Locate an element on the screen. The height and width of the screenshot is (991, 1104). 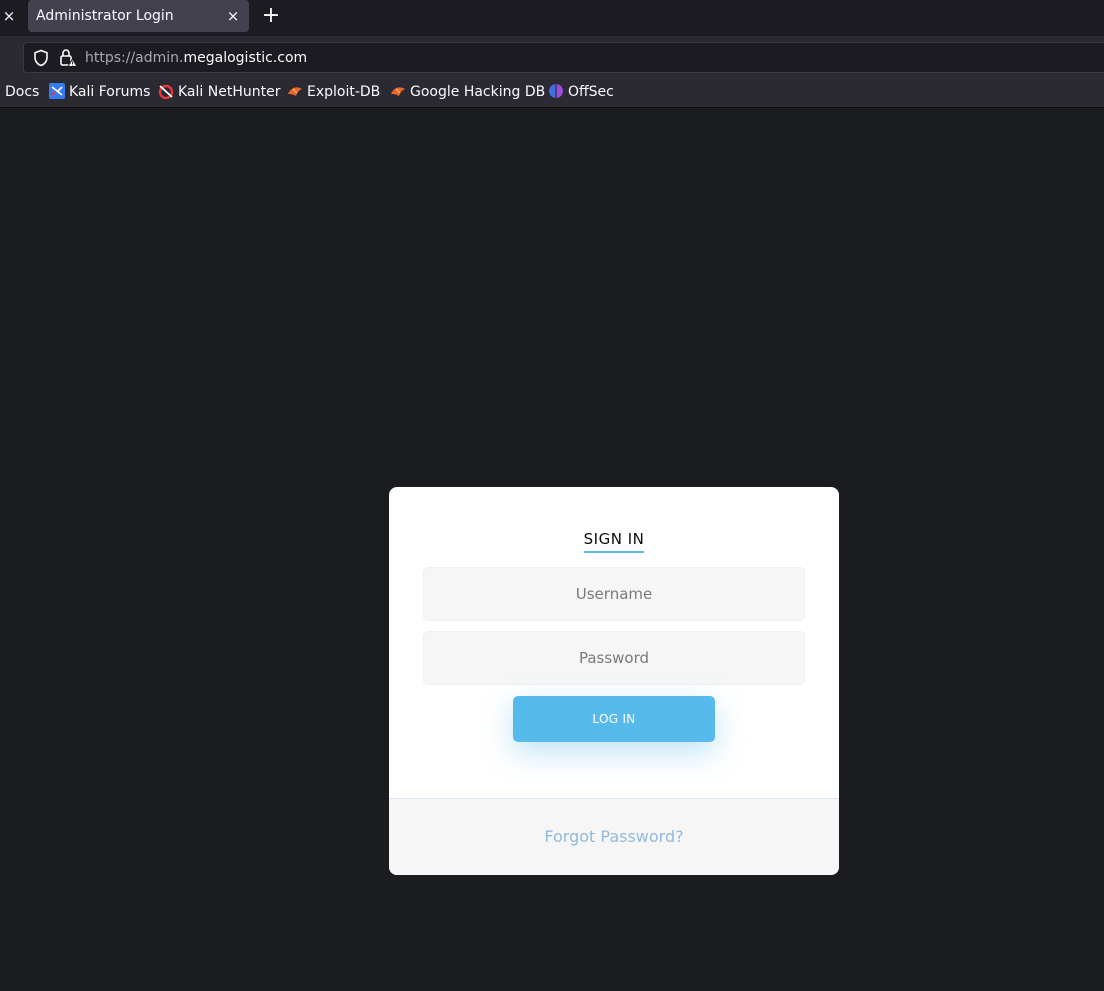
forgot-password-link: Forgot Password? is located at coordinates (614, 837).